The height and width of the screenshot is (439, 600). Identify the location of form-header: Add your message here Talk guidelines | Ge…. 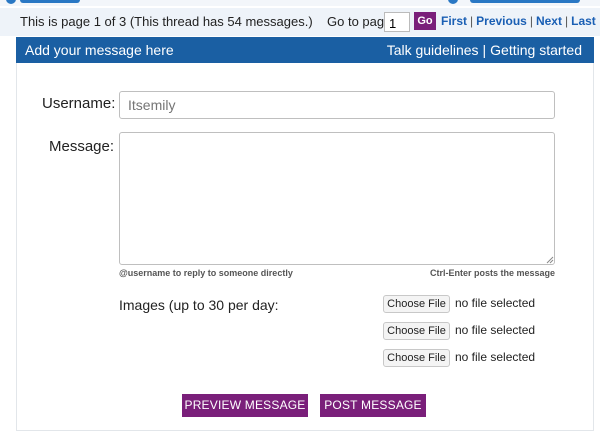
(305, 50).